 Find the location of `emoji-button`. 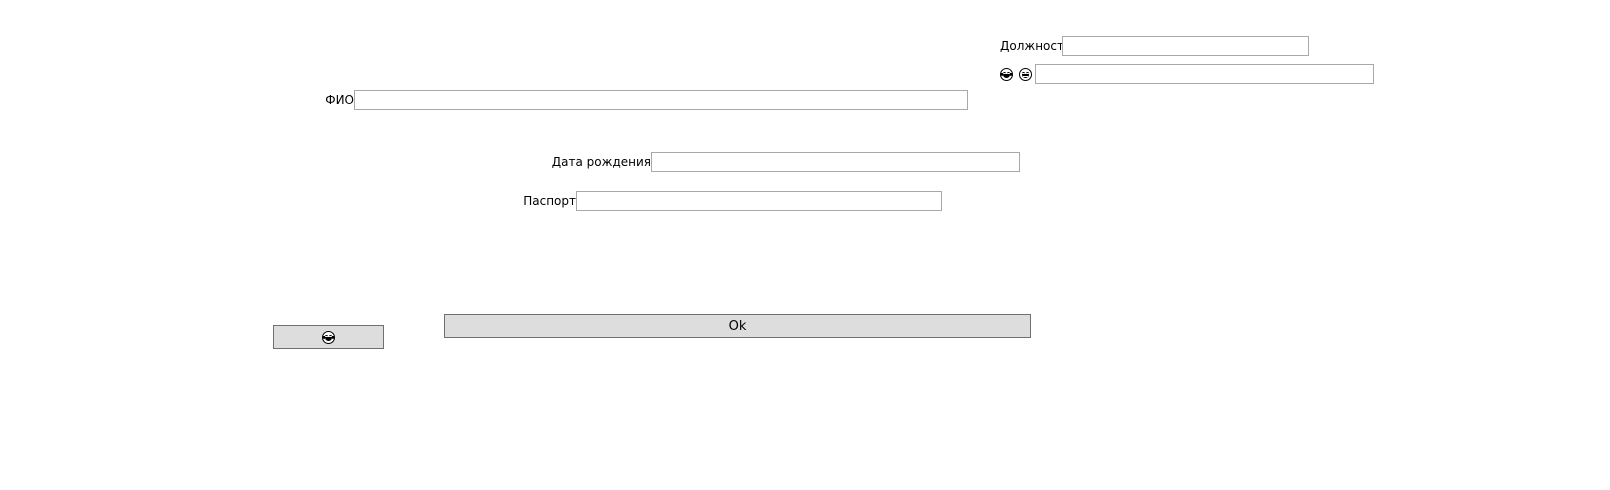

emoji-button is located at coordinates (328, 337).